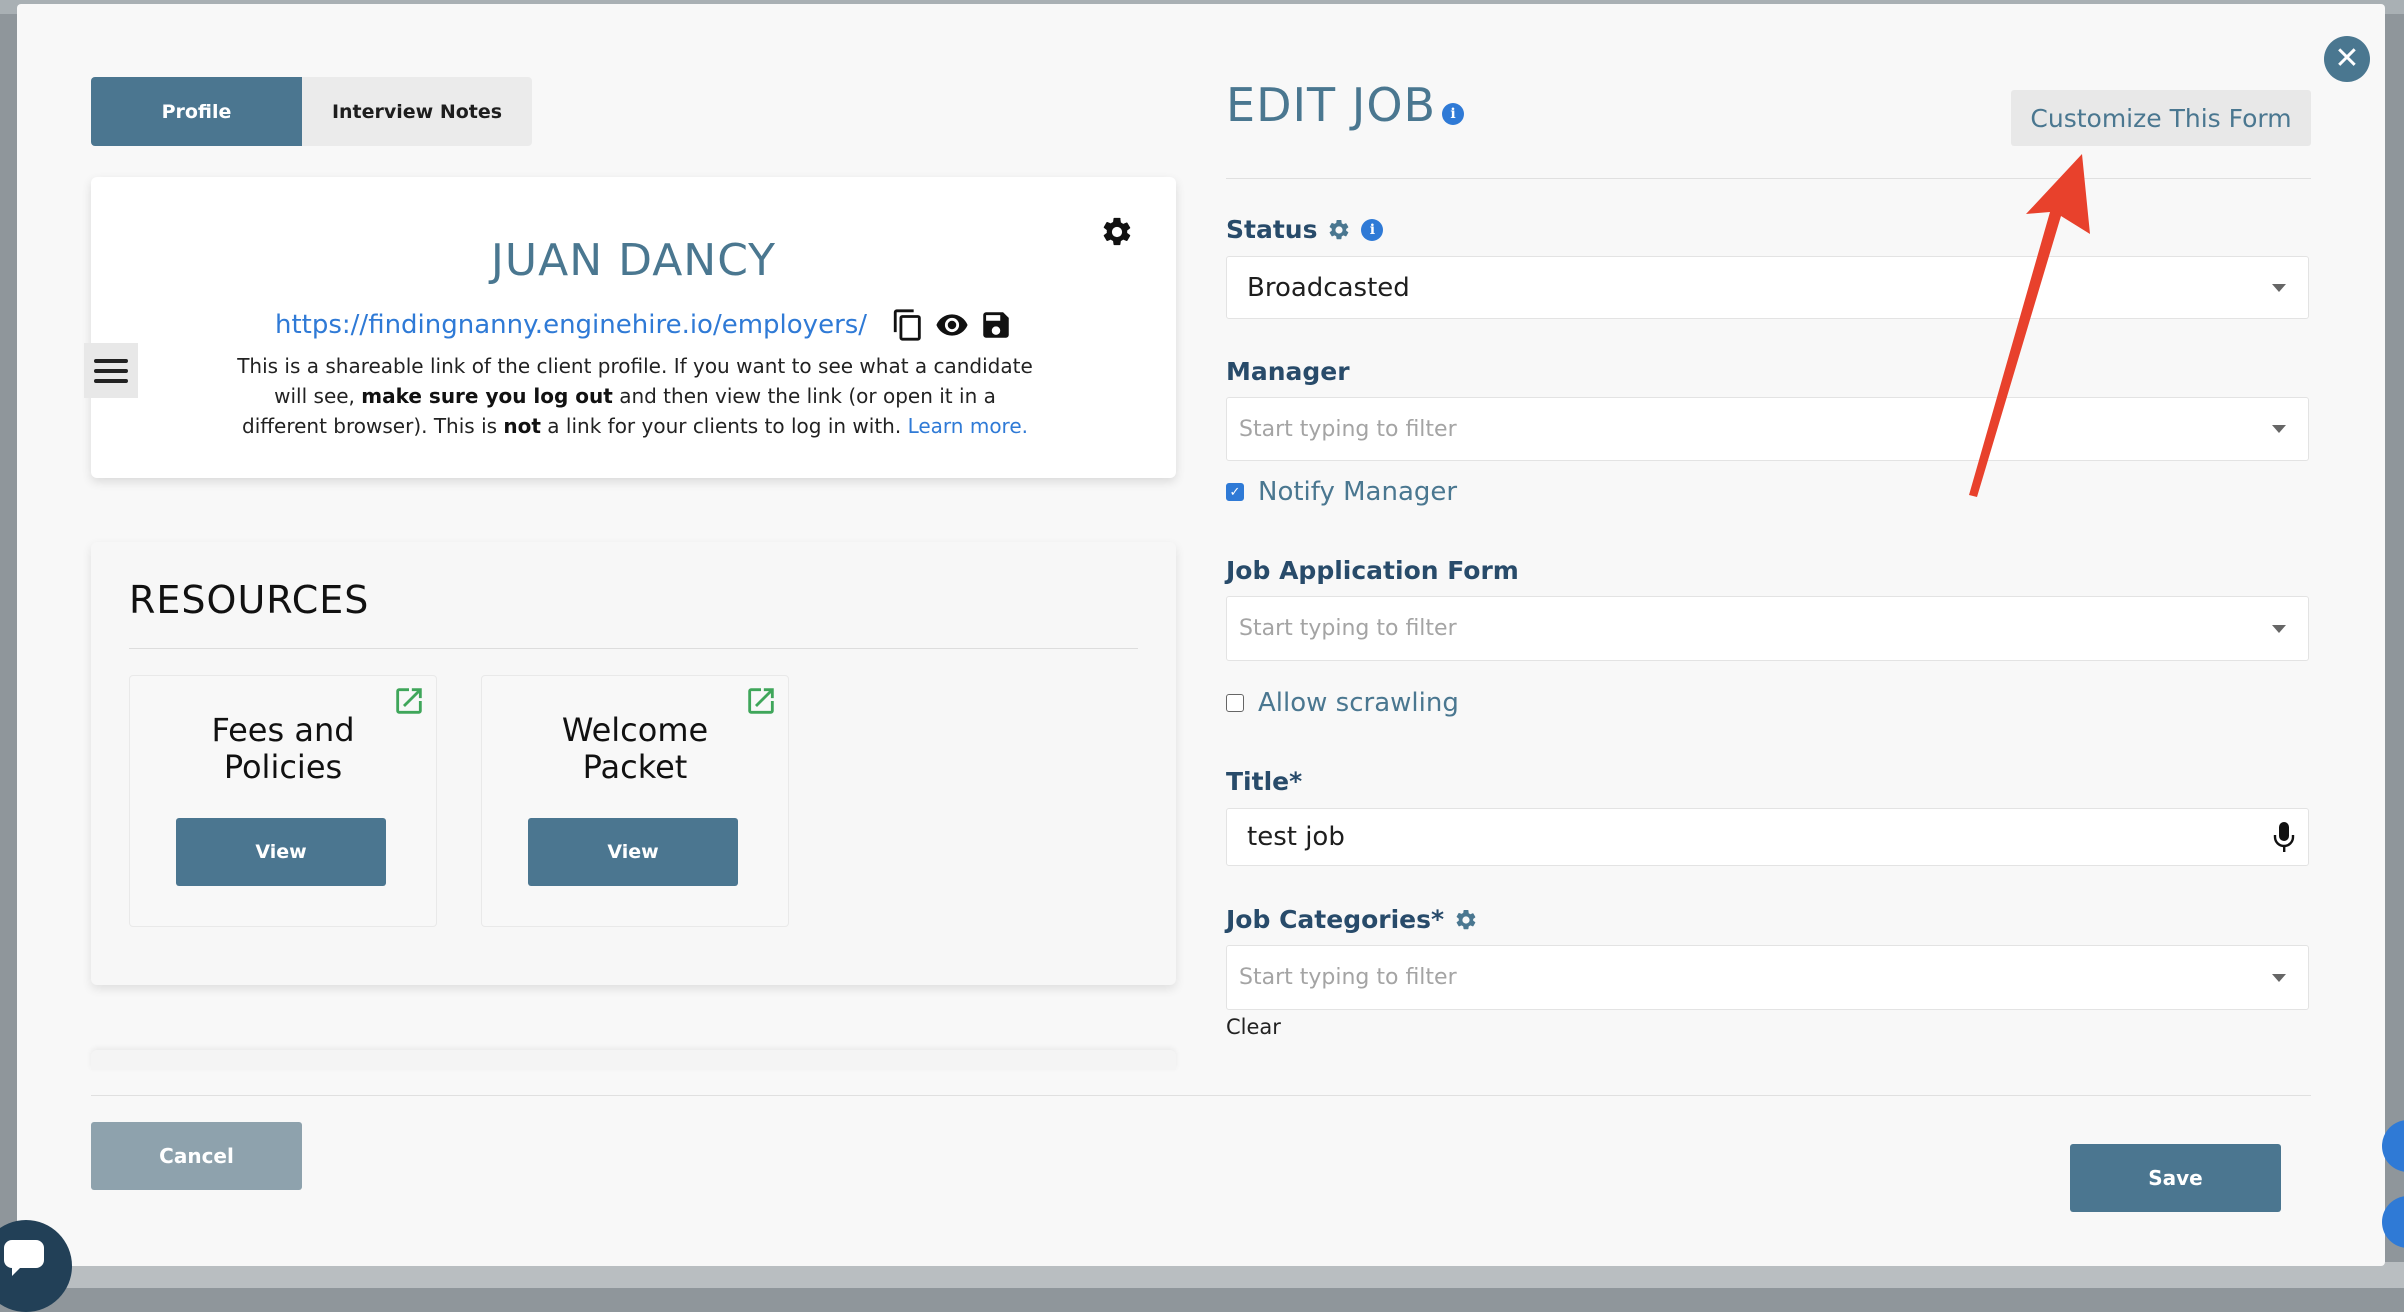 The image size is (2404, 1312). What do you see at coordinates (1767, 287) in the screenshot?
I see `status-select: Broadcasted` at bounding box center [1767, 287].